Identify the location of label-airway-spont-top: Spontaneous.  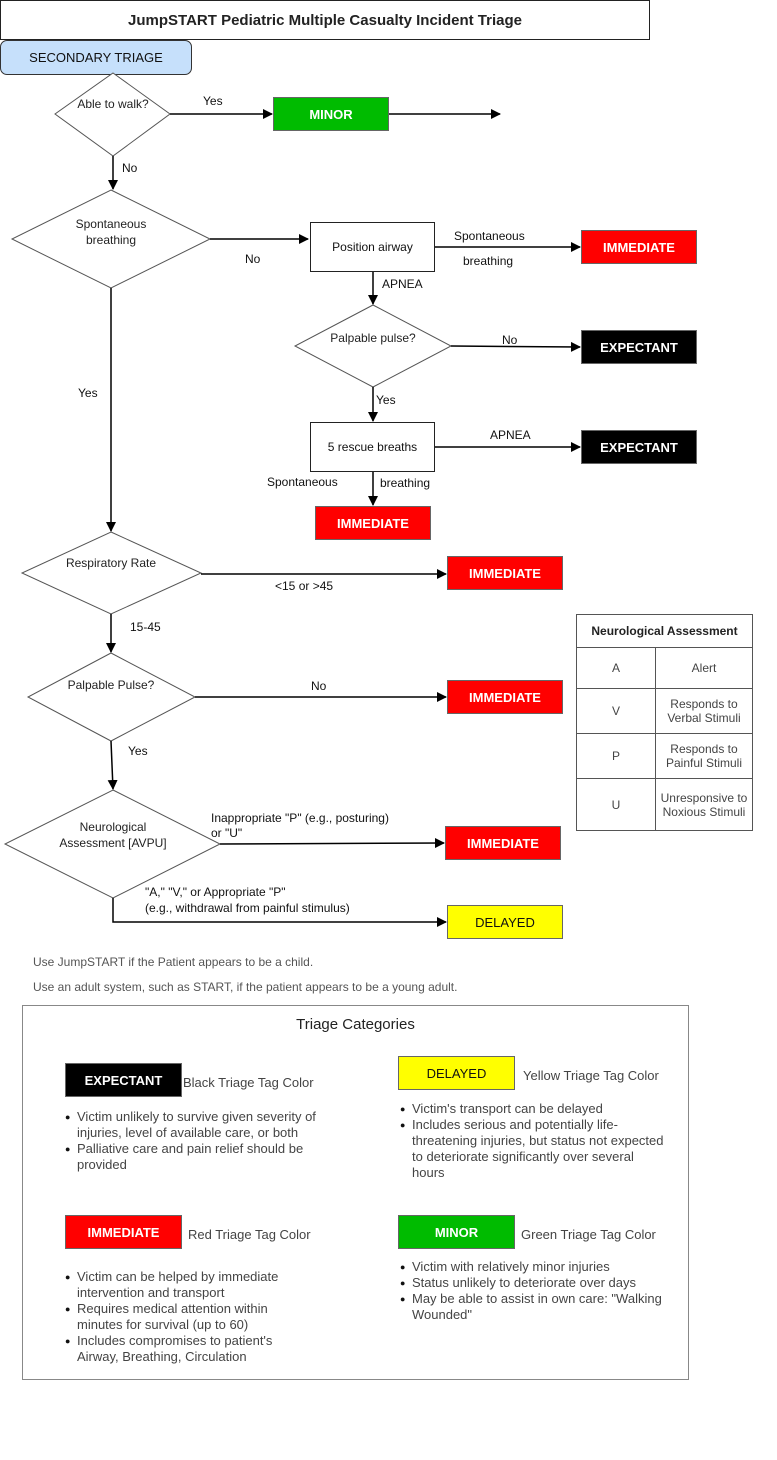
(489, 236).